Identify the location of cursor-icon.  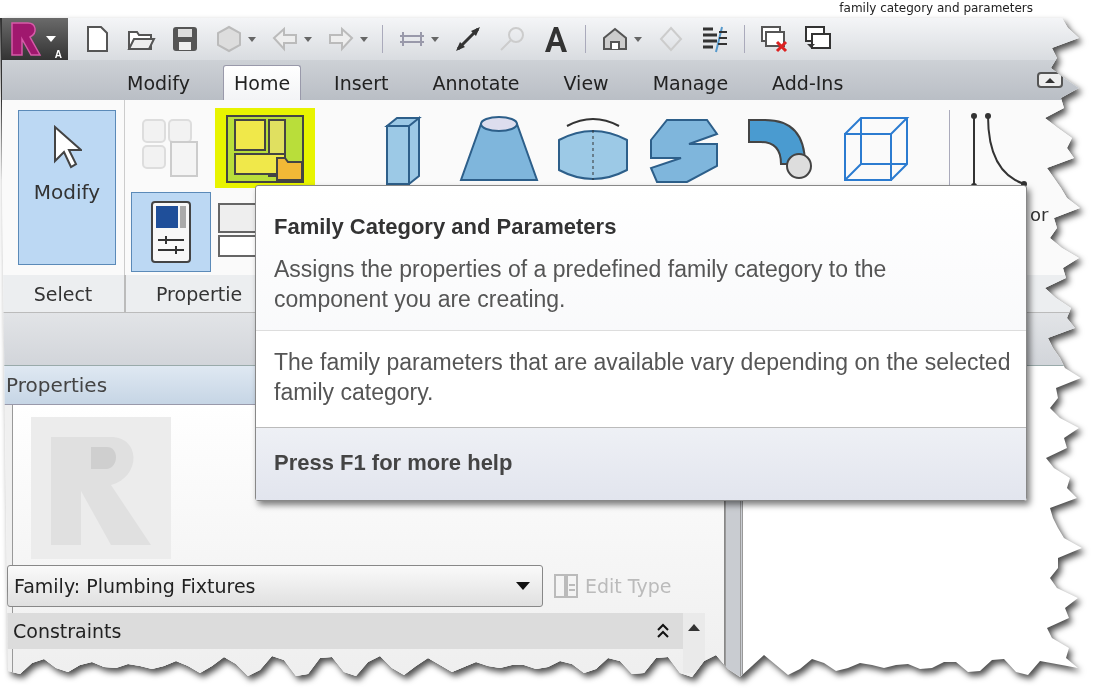
(67, 147).